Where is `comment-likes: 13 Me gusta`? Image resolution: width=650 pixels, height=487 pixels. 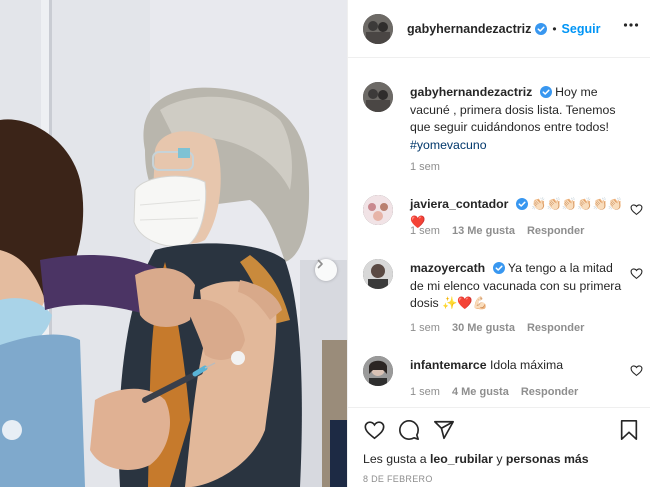 comment-likes: 13 Me gusta is located at coordinates (483, 231).